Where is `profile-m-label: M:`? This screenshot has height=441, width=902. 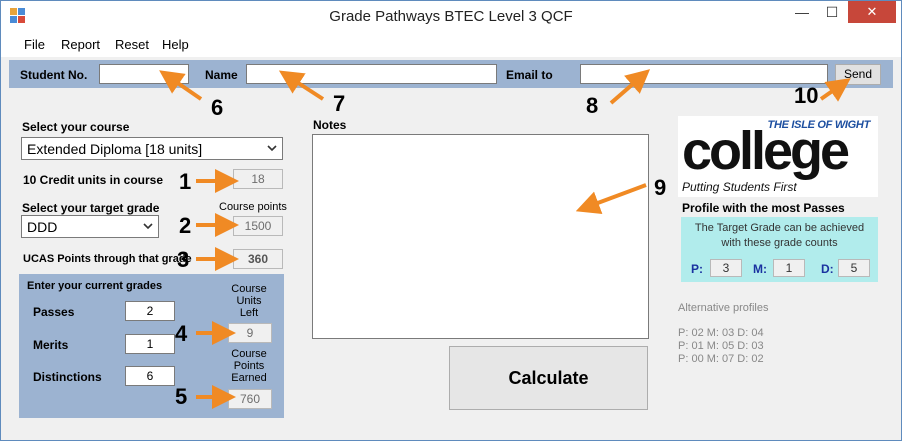 profile-m-label: M: is located at coordinates (760, 269).